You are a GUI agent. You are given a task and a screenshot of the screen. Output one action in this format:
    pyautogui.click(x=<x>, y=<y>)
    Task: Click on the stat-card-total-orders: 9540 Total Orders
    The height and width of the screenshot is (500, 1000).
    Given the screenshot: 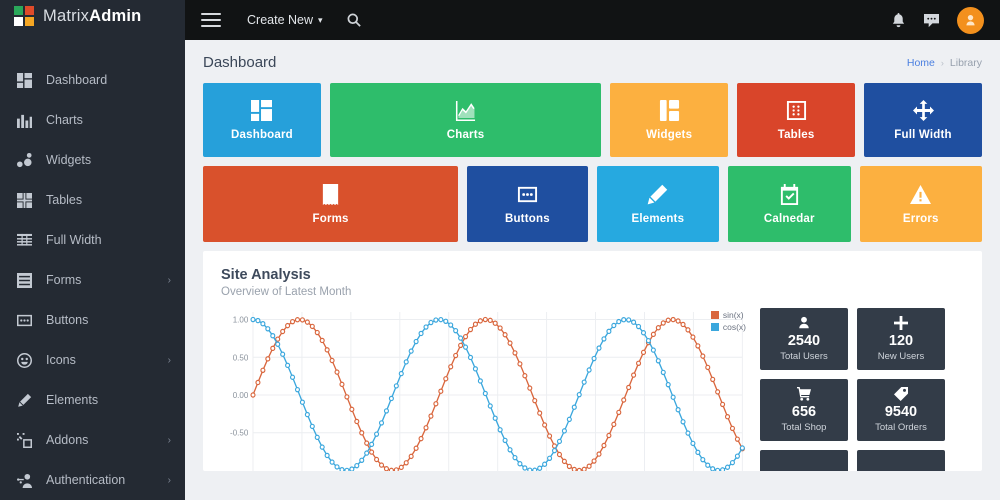 What is the action you would take?
    pyautogui.click(x=901, y=410)
    